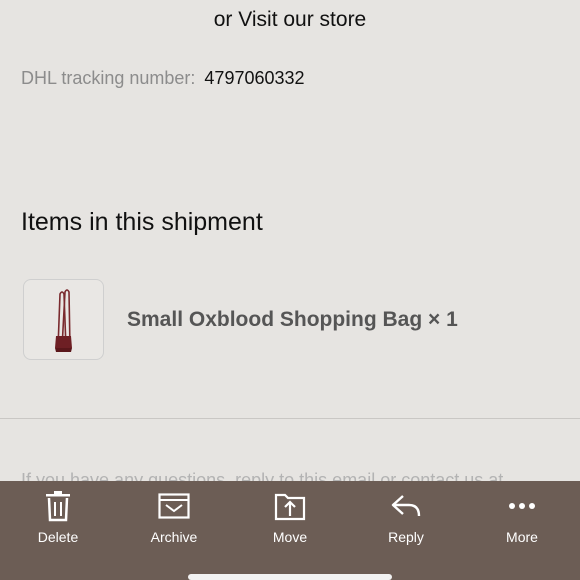 Image resolution: width=580 pixels, height=580 pixels. I want to click on item-name: Small Oxblood Shopping Bag × 1, so click(292, 319).